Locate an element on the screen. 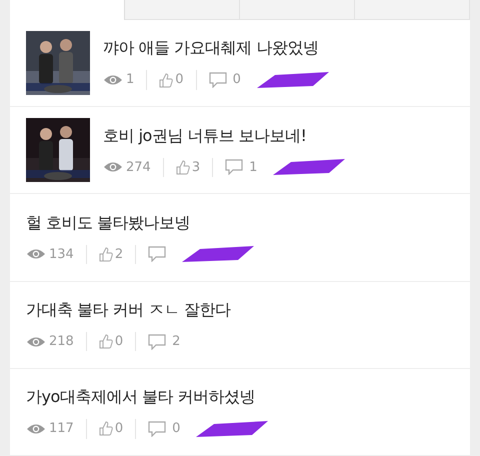  post-title: 가대축 불타 커버 ㅈㄴ 잘한다 is located at coordinates (128, 310).